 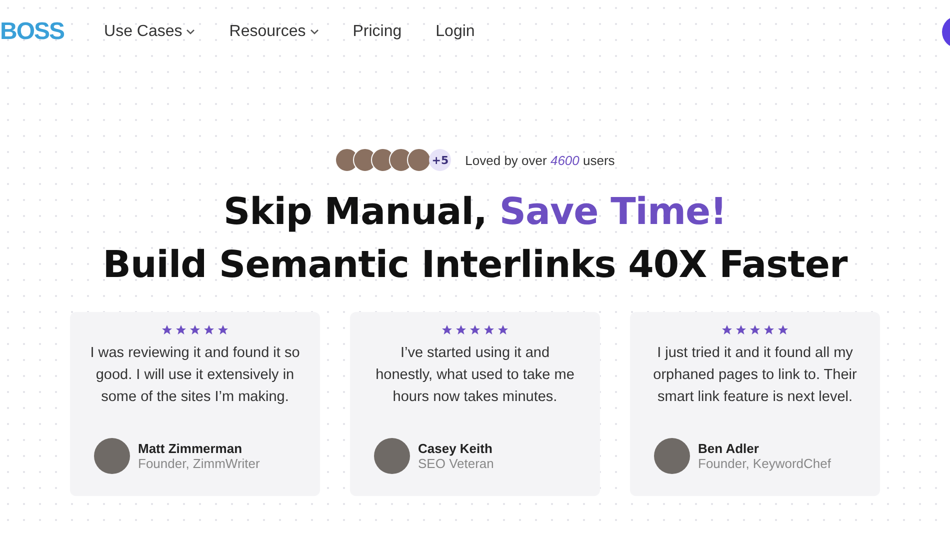 I want to click on nav-link: Resources, so click(x=274, y=32).